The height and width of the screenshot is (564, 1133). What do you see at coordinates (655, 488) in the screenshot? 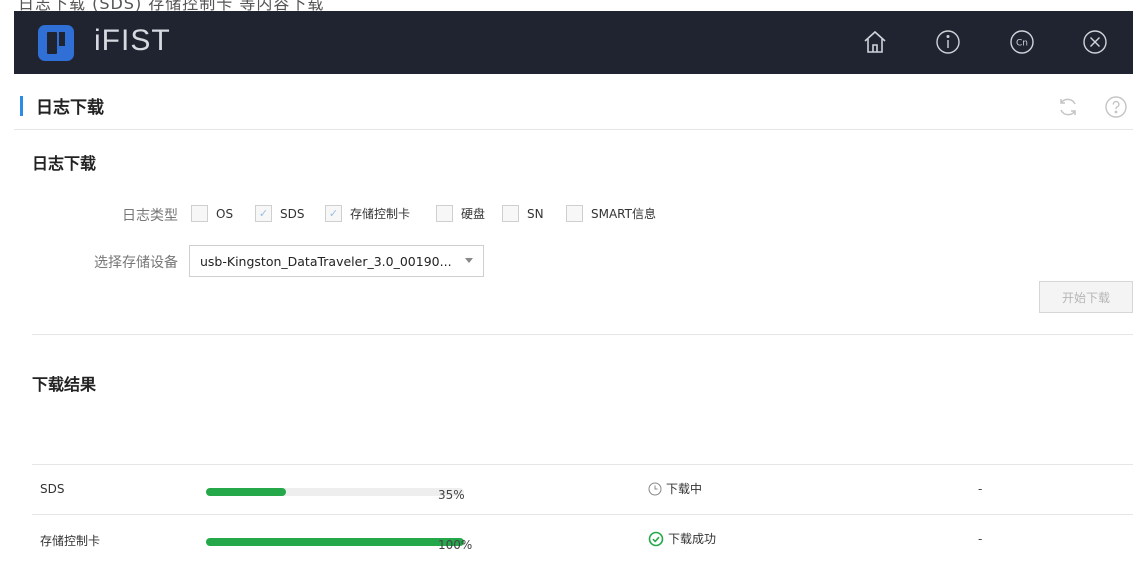
I see `clock-icon` at bounding box center [655, 488].